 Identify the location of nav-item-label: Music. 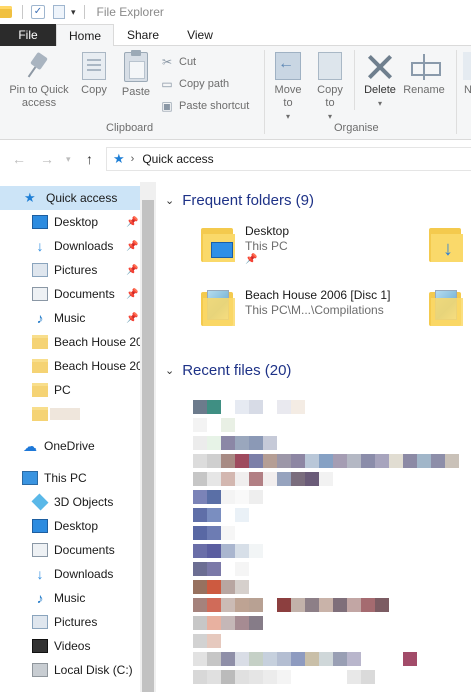
(70, 318).